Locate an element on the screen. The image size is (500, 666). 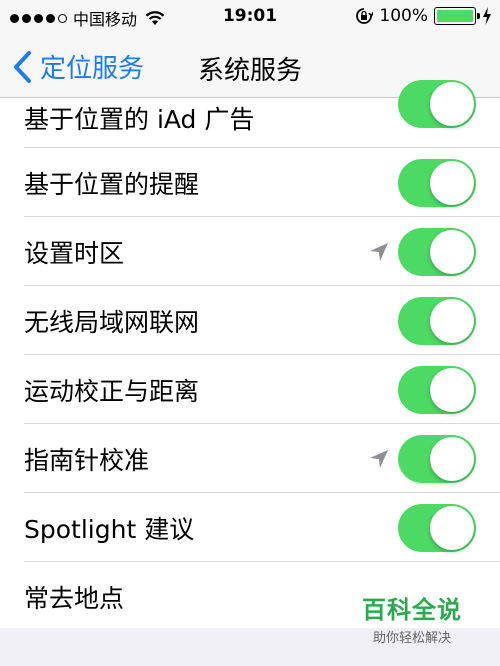
list-row-reminders: 基于位置的提醒 is located at coordinates (250, 182).